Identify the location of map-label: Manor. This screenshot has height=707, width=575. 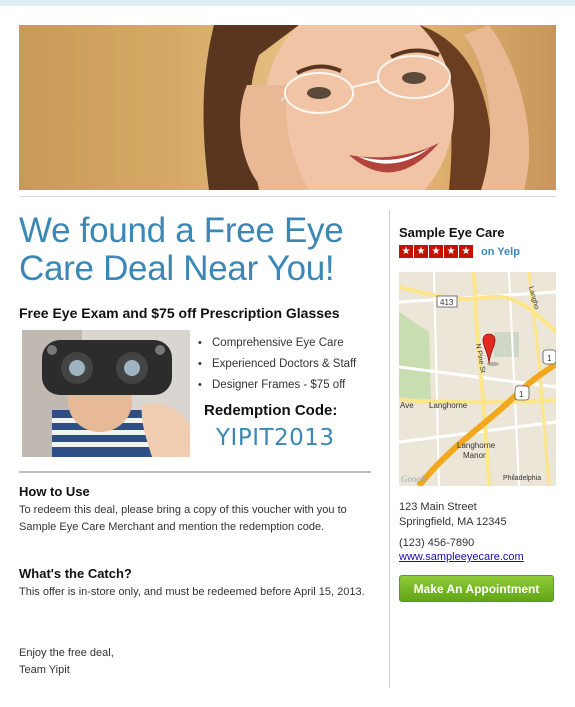
(474, 455).